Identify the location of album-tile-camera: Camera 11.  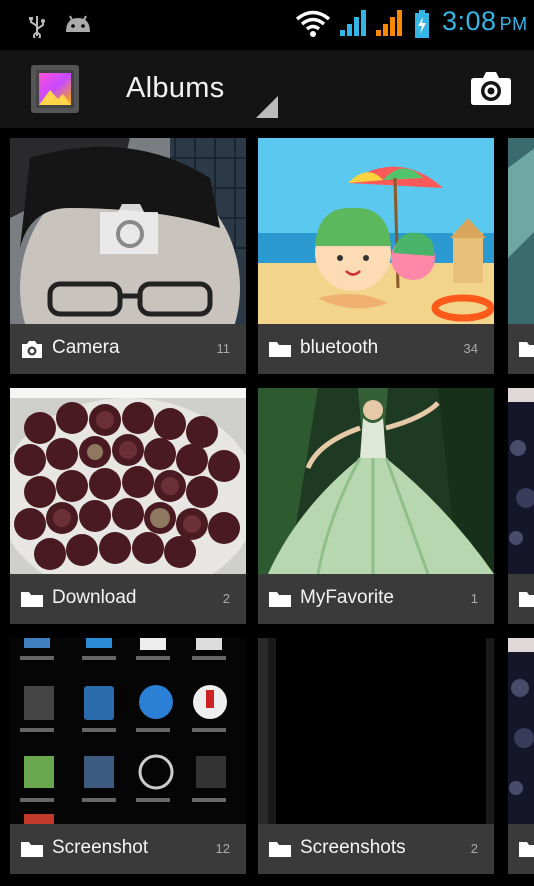
(128, 256).